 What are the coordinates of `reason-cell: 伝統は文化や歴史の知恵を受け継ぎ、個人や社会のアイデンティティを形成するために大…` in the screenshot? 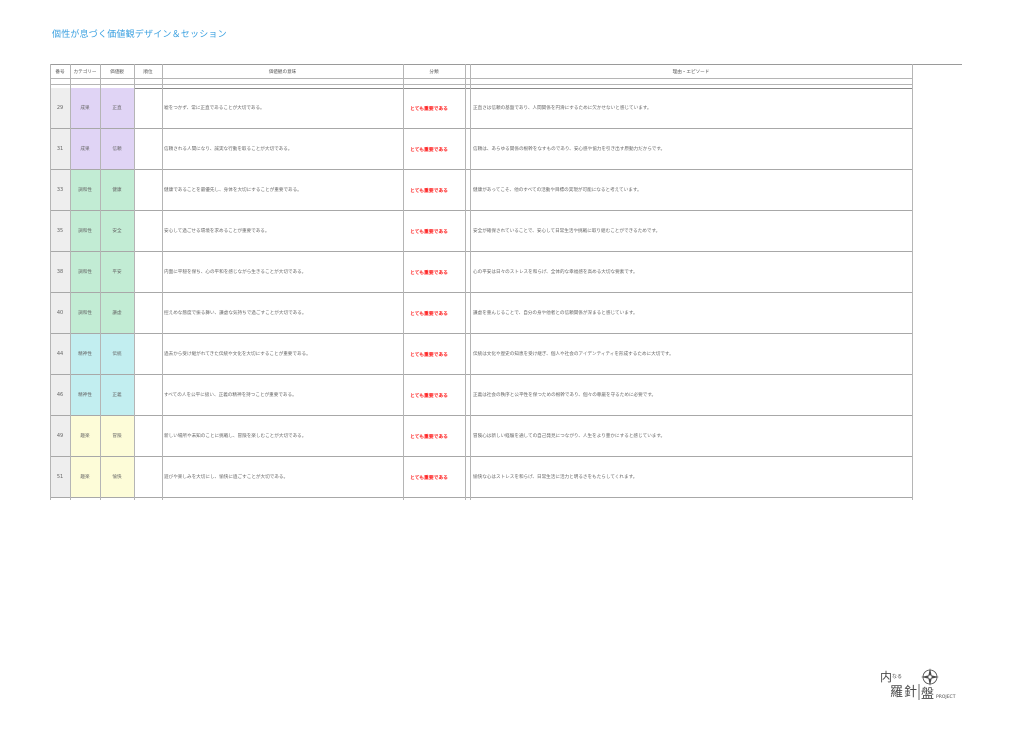 It's located at (573, 354).